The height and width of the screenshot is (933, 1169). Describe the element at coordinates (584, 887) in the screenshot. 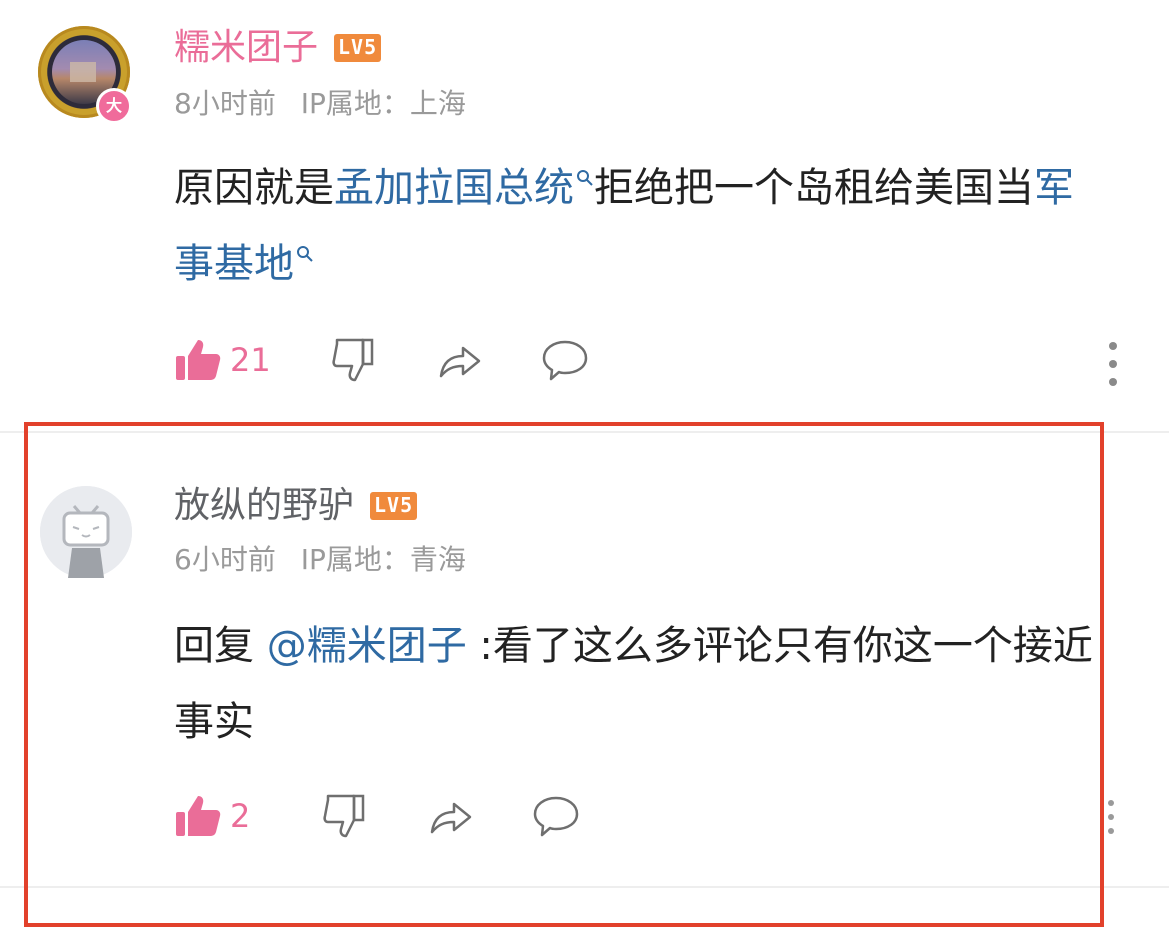

I see `divider` at that location.